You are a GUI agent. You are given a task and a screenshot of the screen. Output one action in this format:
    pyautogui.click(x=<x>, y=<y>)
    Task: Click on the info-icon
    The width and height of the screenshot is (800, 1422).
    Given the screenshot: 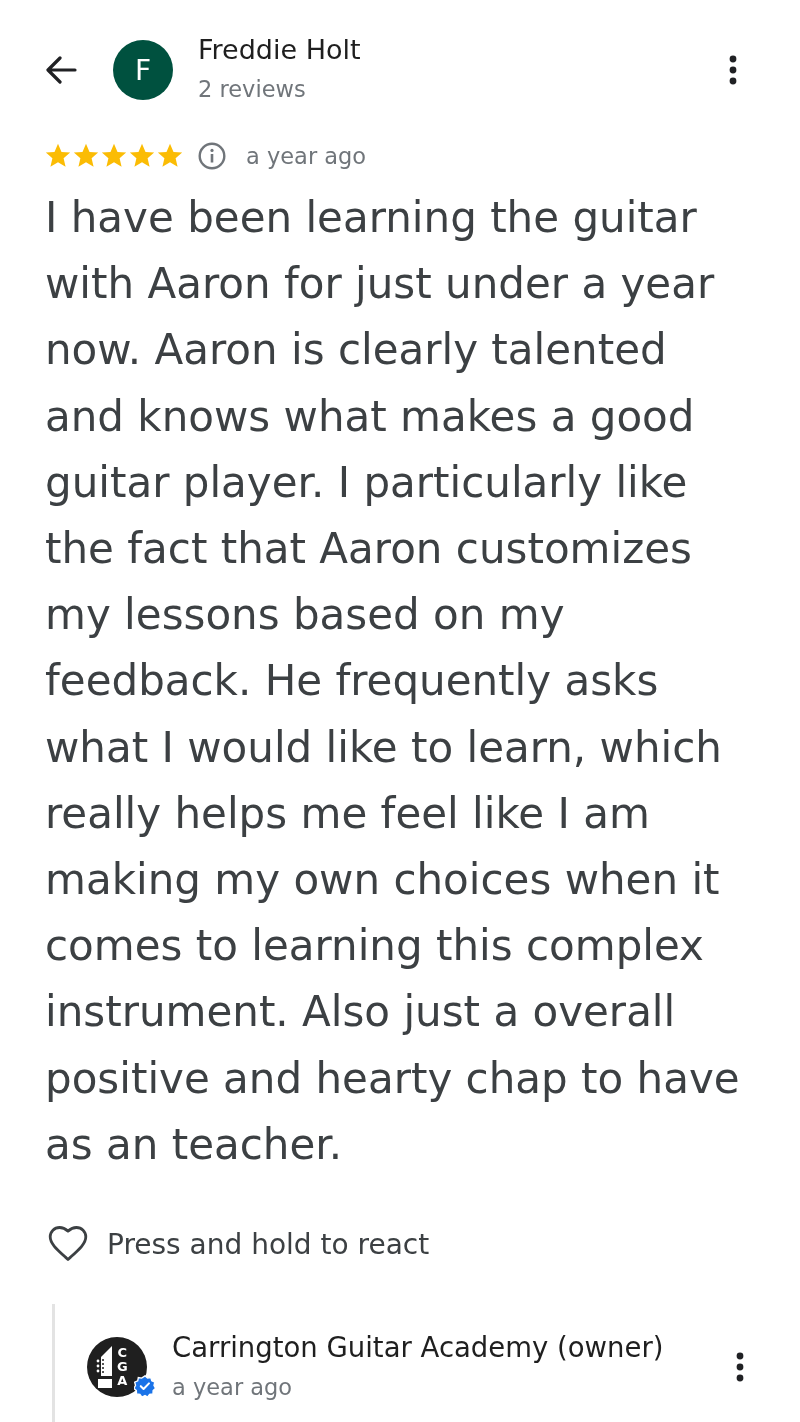 What is the action you would take?
    pyautogui.click(x=212, y=156)
    